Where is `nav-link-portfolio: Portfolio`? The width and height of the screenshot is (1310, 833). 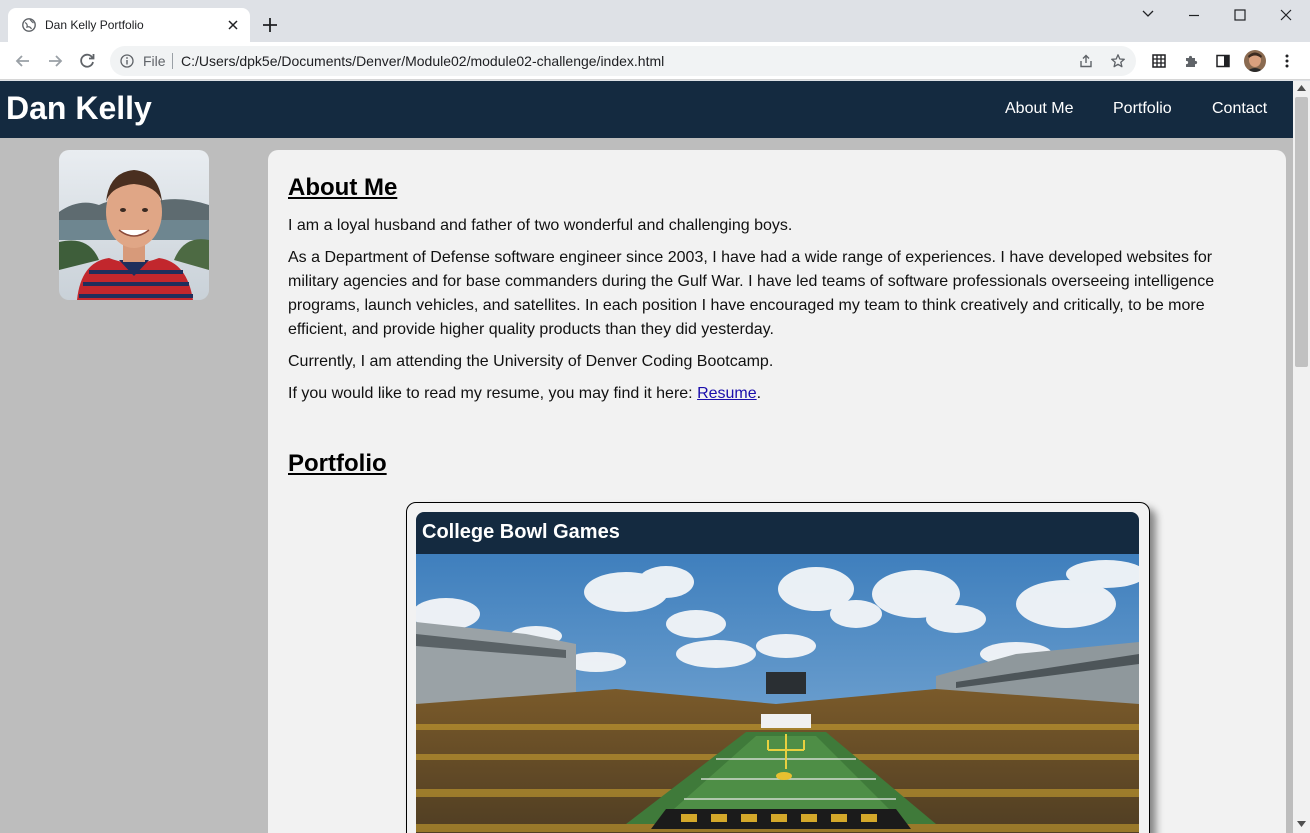 nav-link-portfolio: Portfolio is located at coordinates (1142, 109).